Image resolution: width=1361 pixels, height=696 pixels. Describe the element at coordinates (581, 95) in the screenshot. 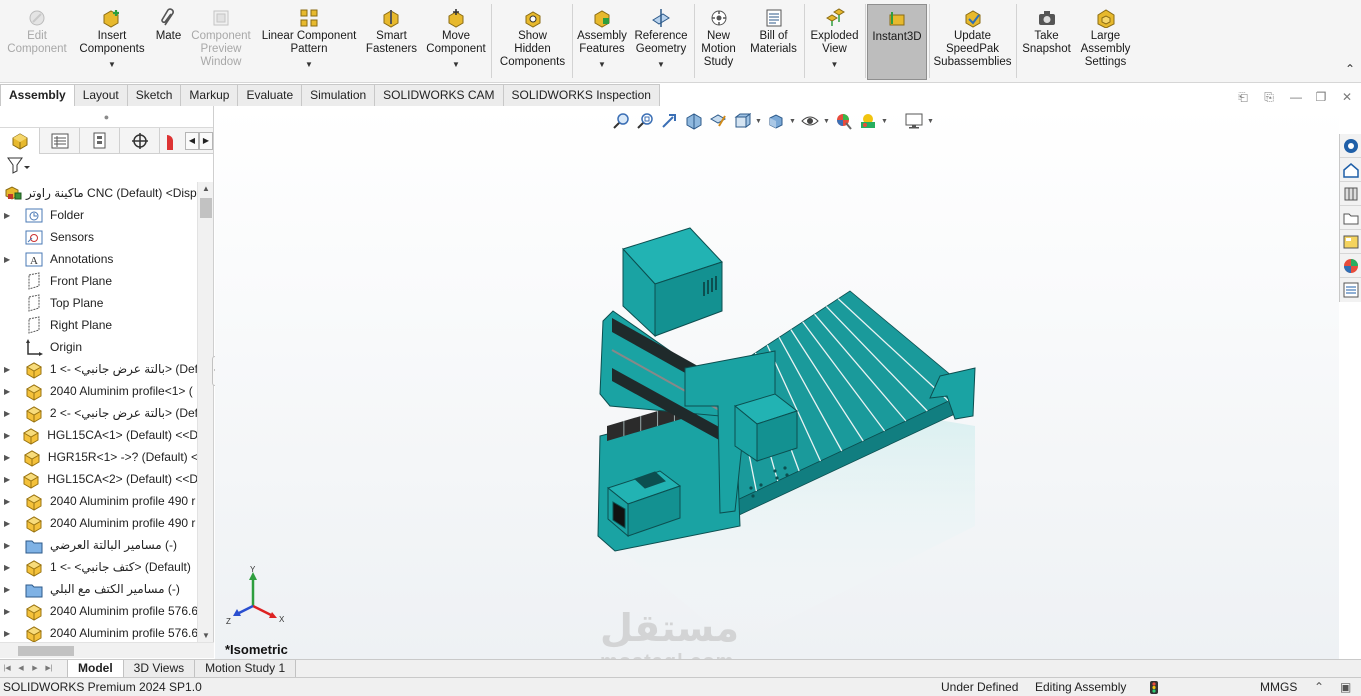

I see `tab-solidworks-inspection: SOLIDWORKS Inspection` at that location.